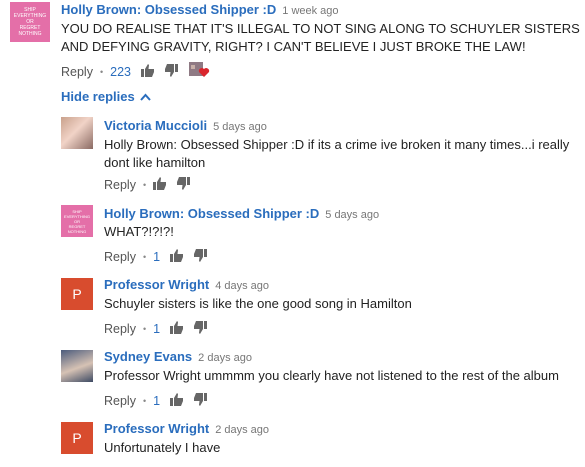  I want to click on comment-text: WHAT?!?!?!, so click(139, 231).